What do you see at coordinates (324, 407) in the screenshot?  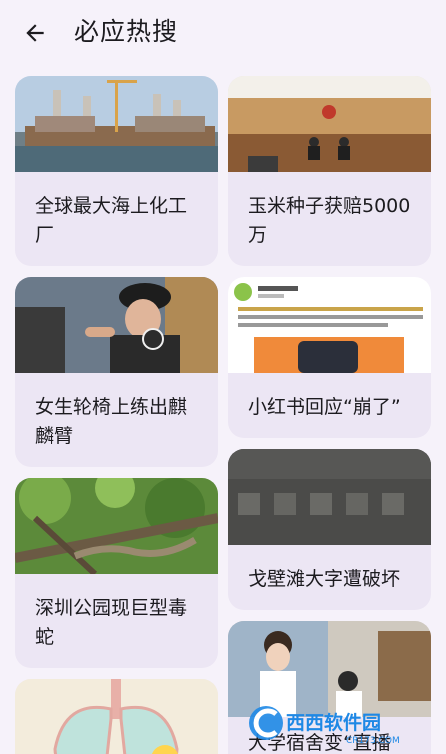 I see `card-caption: 小红书回应“崩了”` at bounding box center [324, 407].